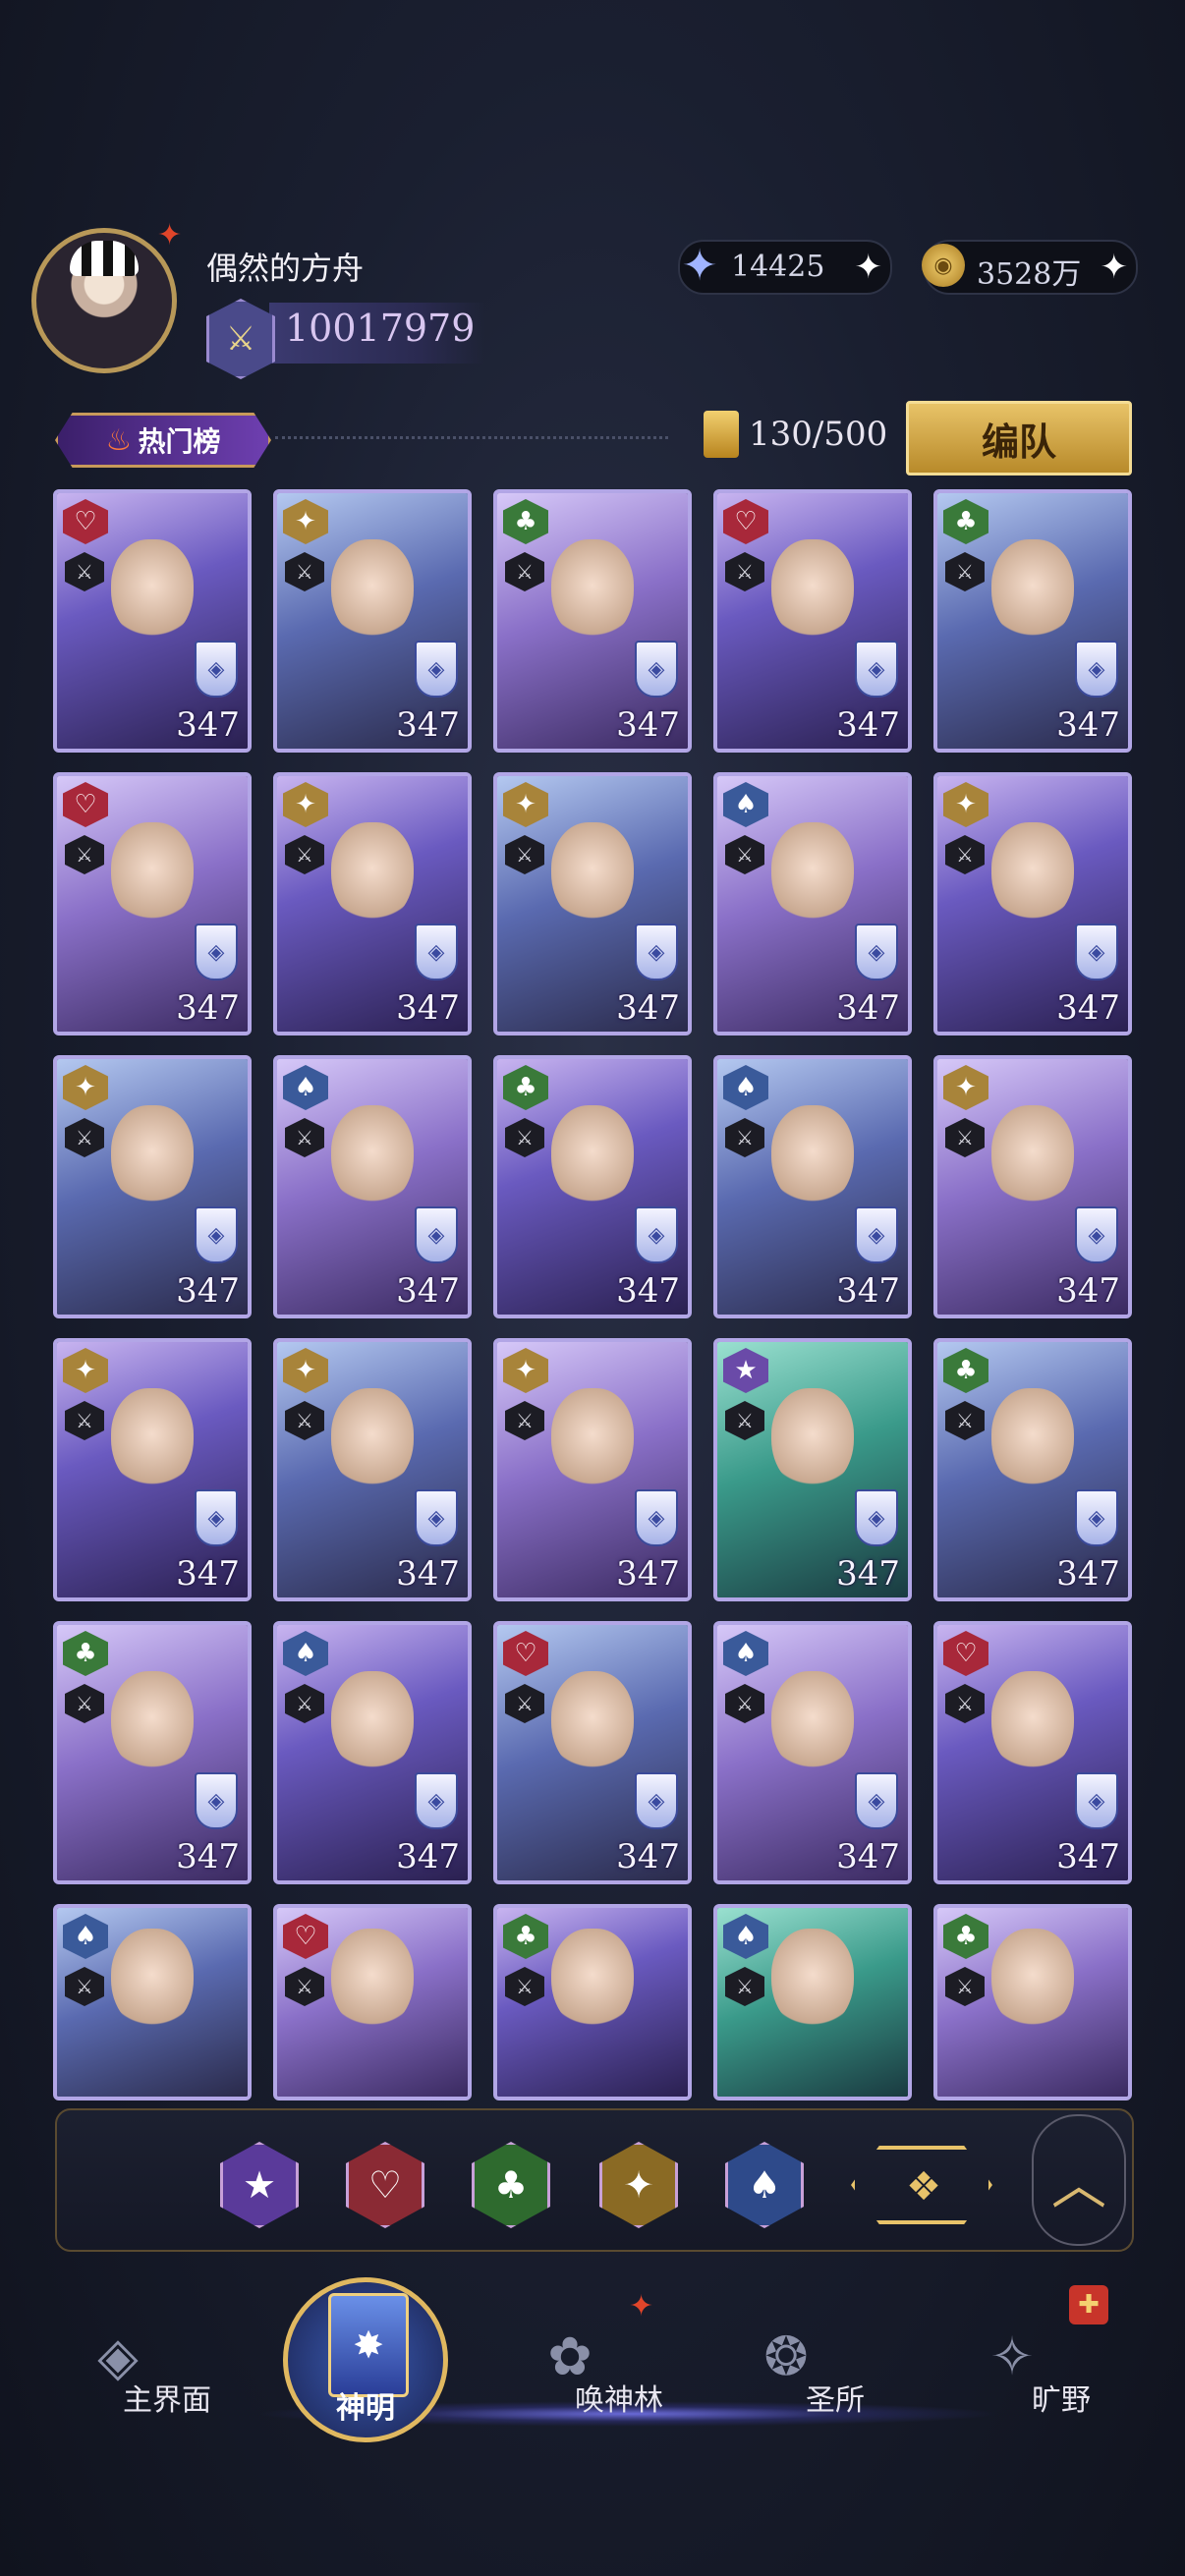 The image size is (1185, 2576). Describe the element at coordinates (641, 2306) in the screenshot. I see `summon-notify-icon: ✦` at that location.